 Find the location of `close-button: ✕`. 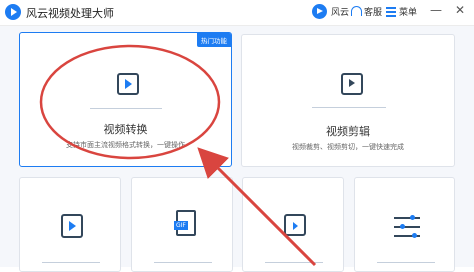

close-button: ✕ is located at coordinates (460, 10).